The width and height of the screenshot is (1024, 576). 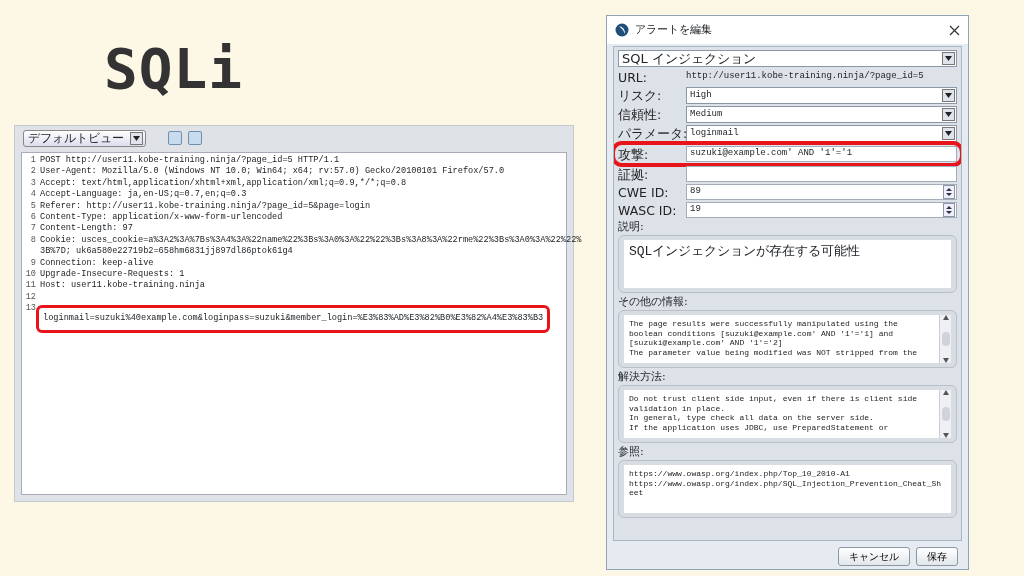 I want to click on alert-type-select: SQL インジェクション, so click(x=787, y=58).